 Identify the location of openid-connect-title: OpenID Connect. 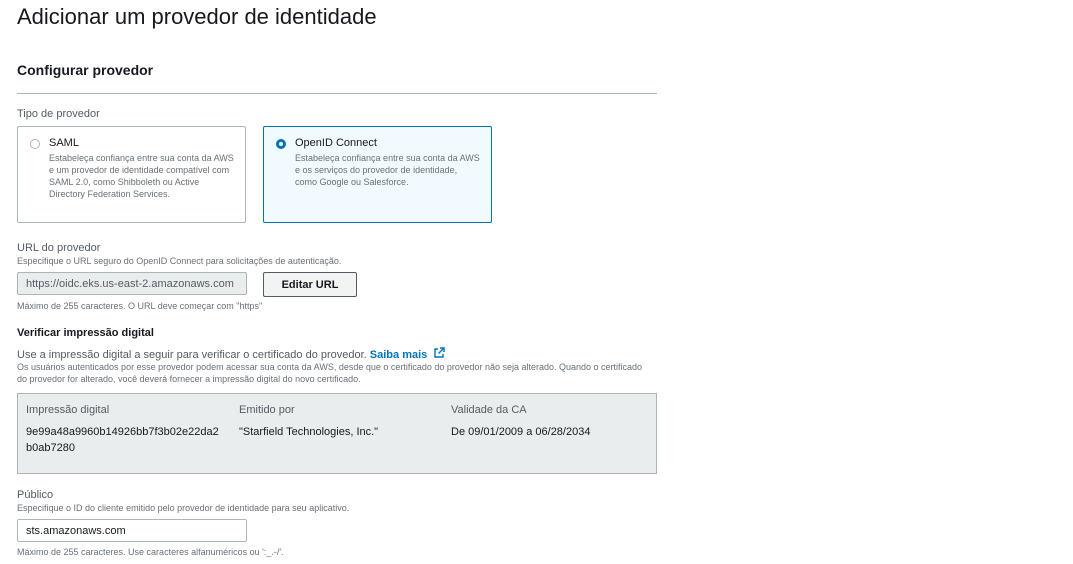
(336, 143).